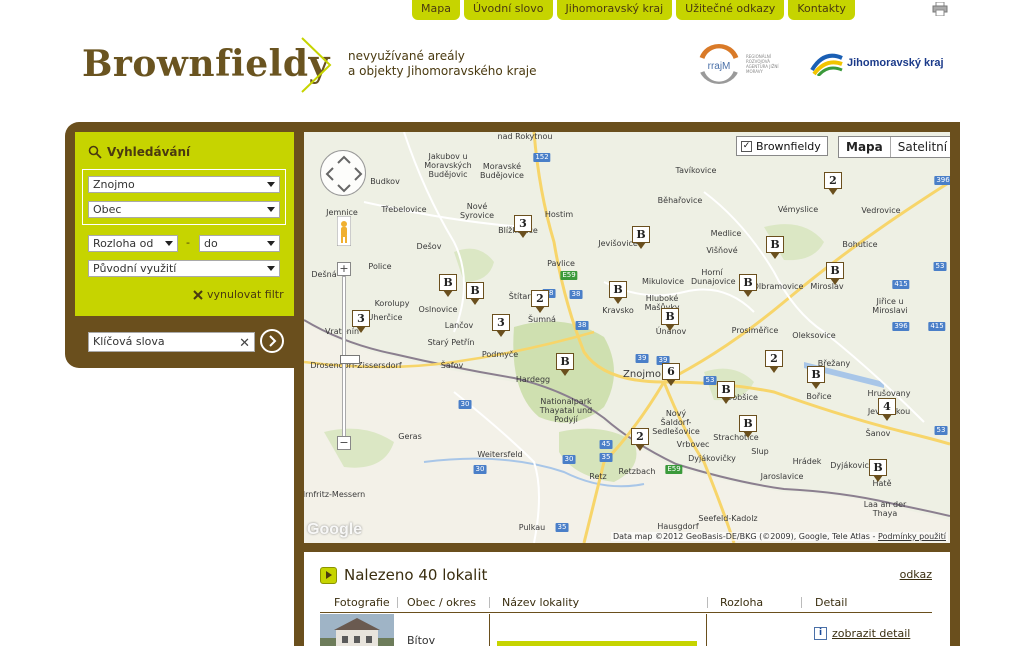 The width and height of the screenshot is (1024, 646). I want to click on zoom-slider-thumb, so click(350, 359).